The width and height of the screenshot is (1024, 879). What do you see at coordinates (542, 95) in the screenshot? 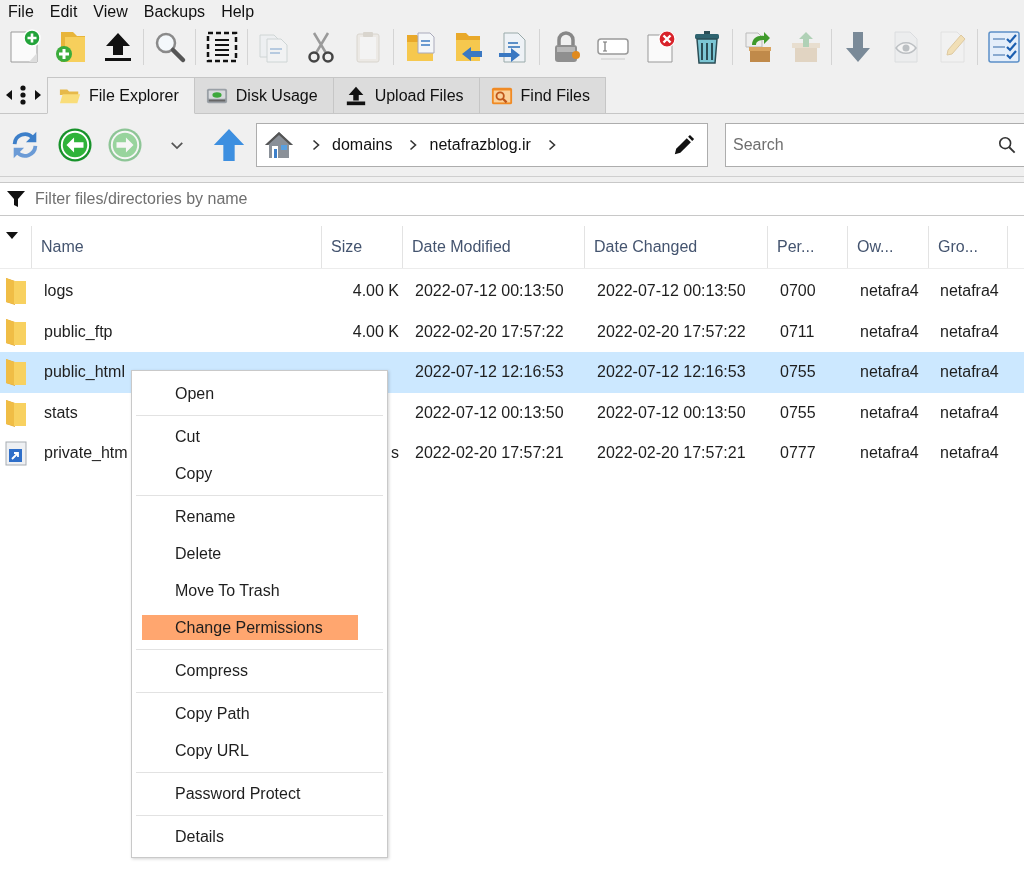
I see `tab: Find Files` at bounding box center [542, 95].